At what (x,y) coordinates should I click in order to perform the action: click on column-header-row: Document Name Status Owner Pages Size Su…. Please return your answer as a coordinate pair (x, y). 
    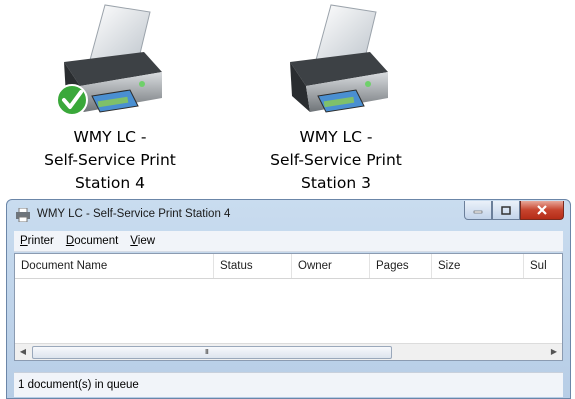
    Looking at the image, I should click on (288, 266).